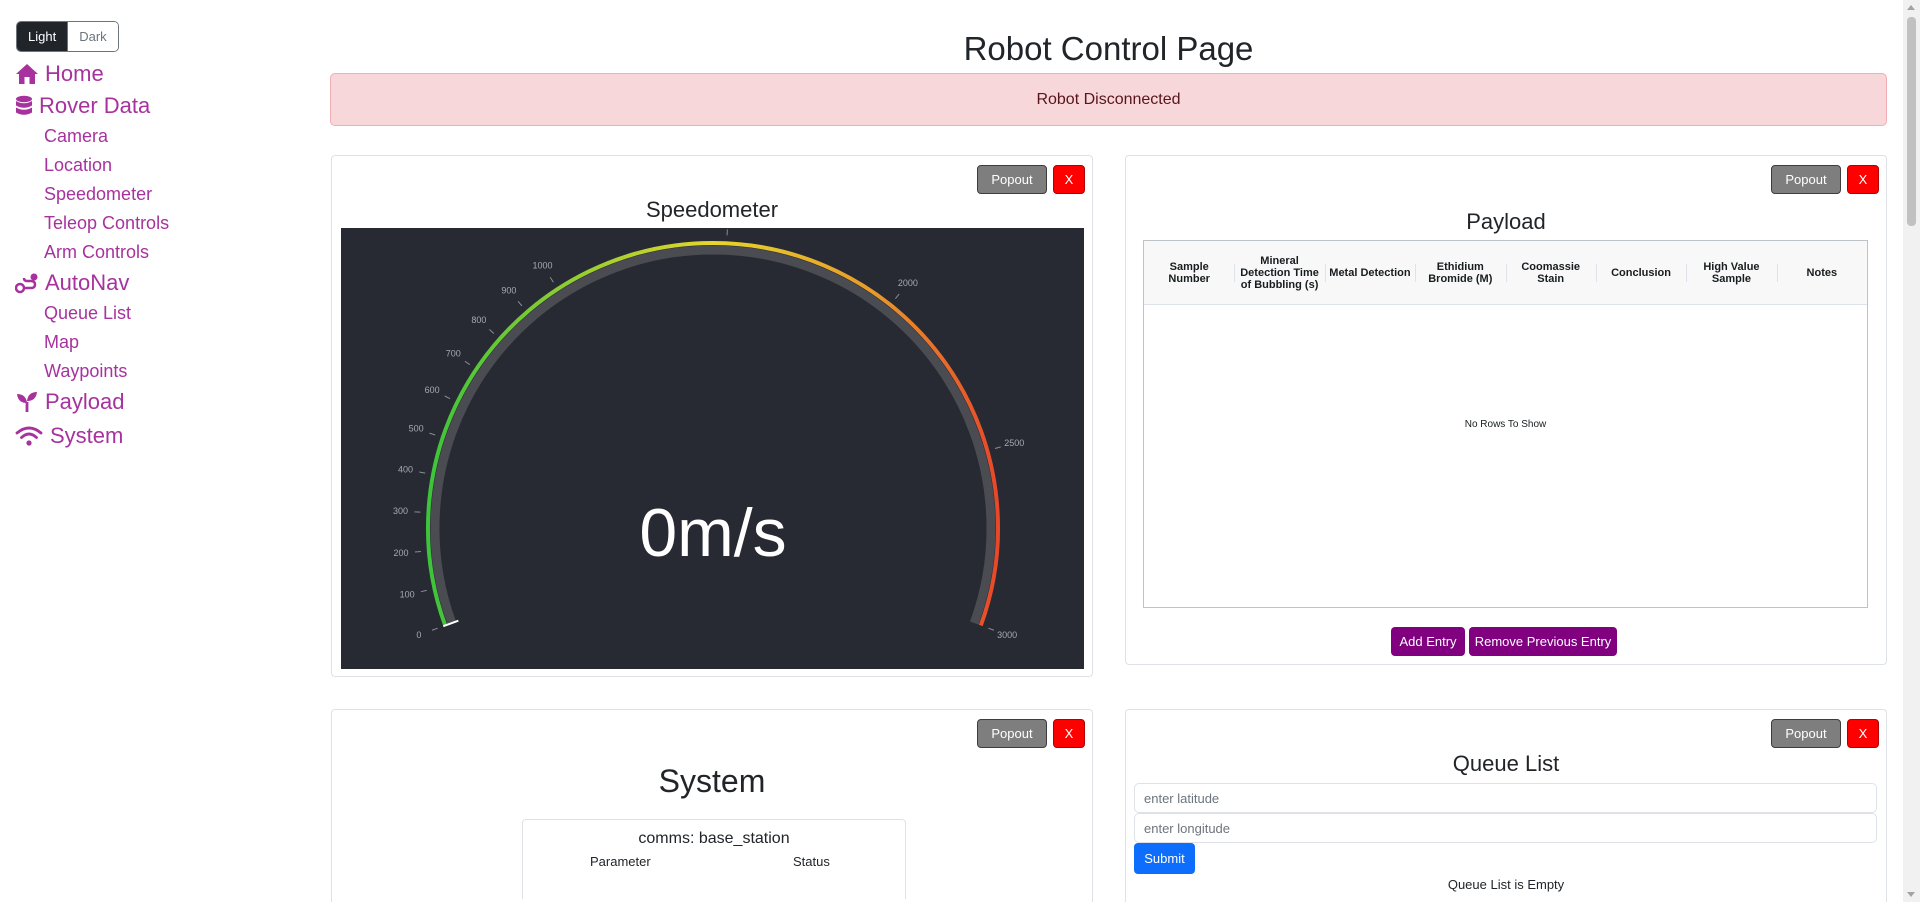  Describe the element at coordinates (91, 223) in the screenshot. I see `sidebar-item-teleop-controls: Teleop Controls` at that location.